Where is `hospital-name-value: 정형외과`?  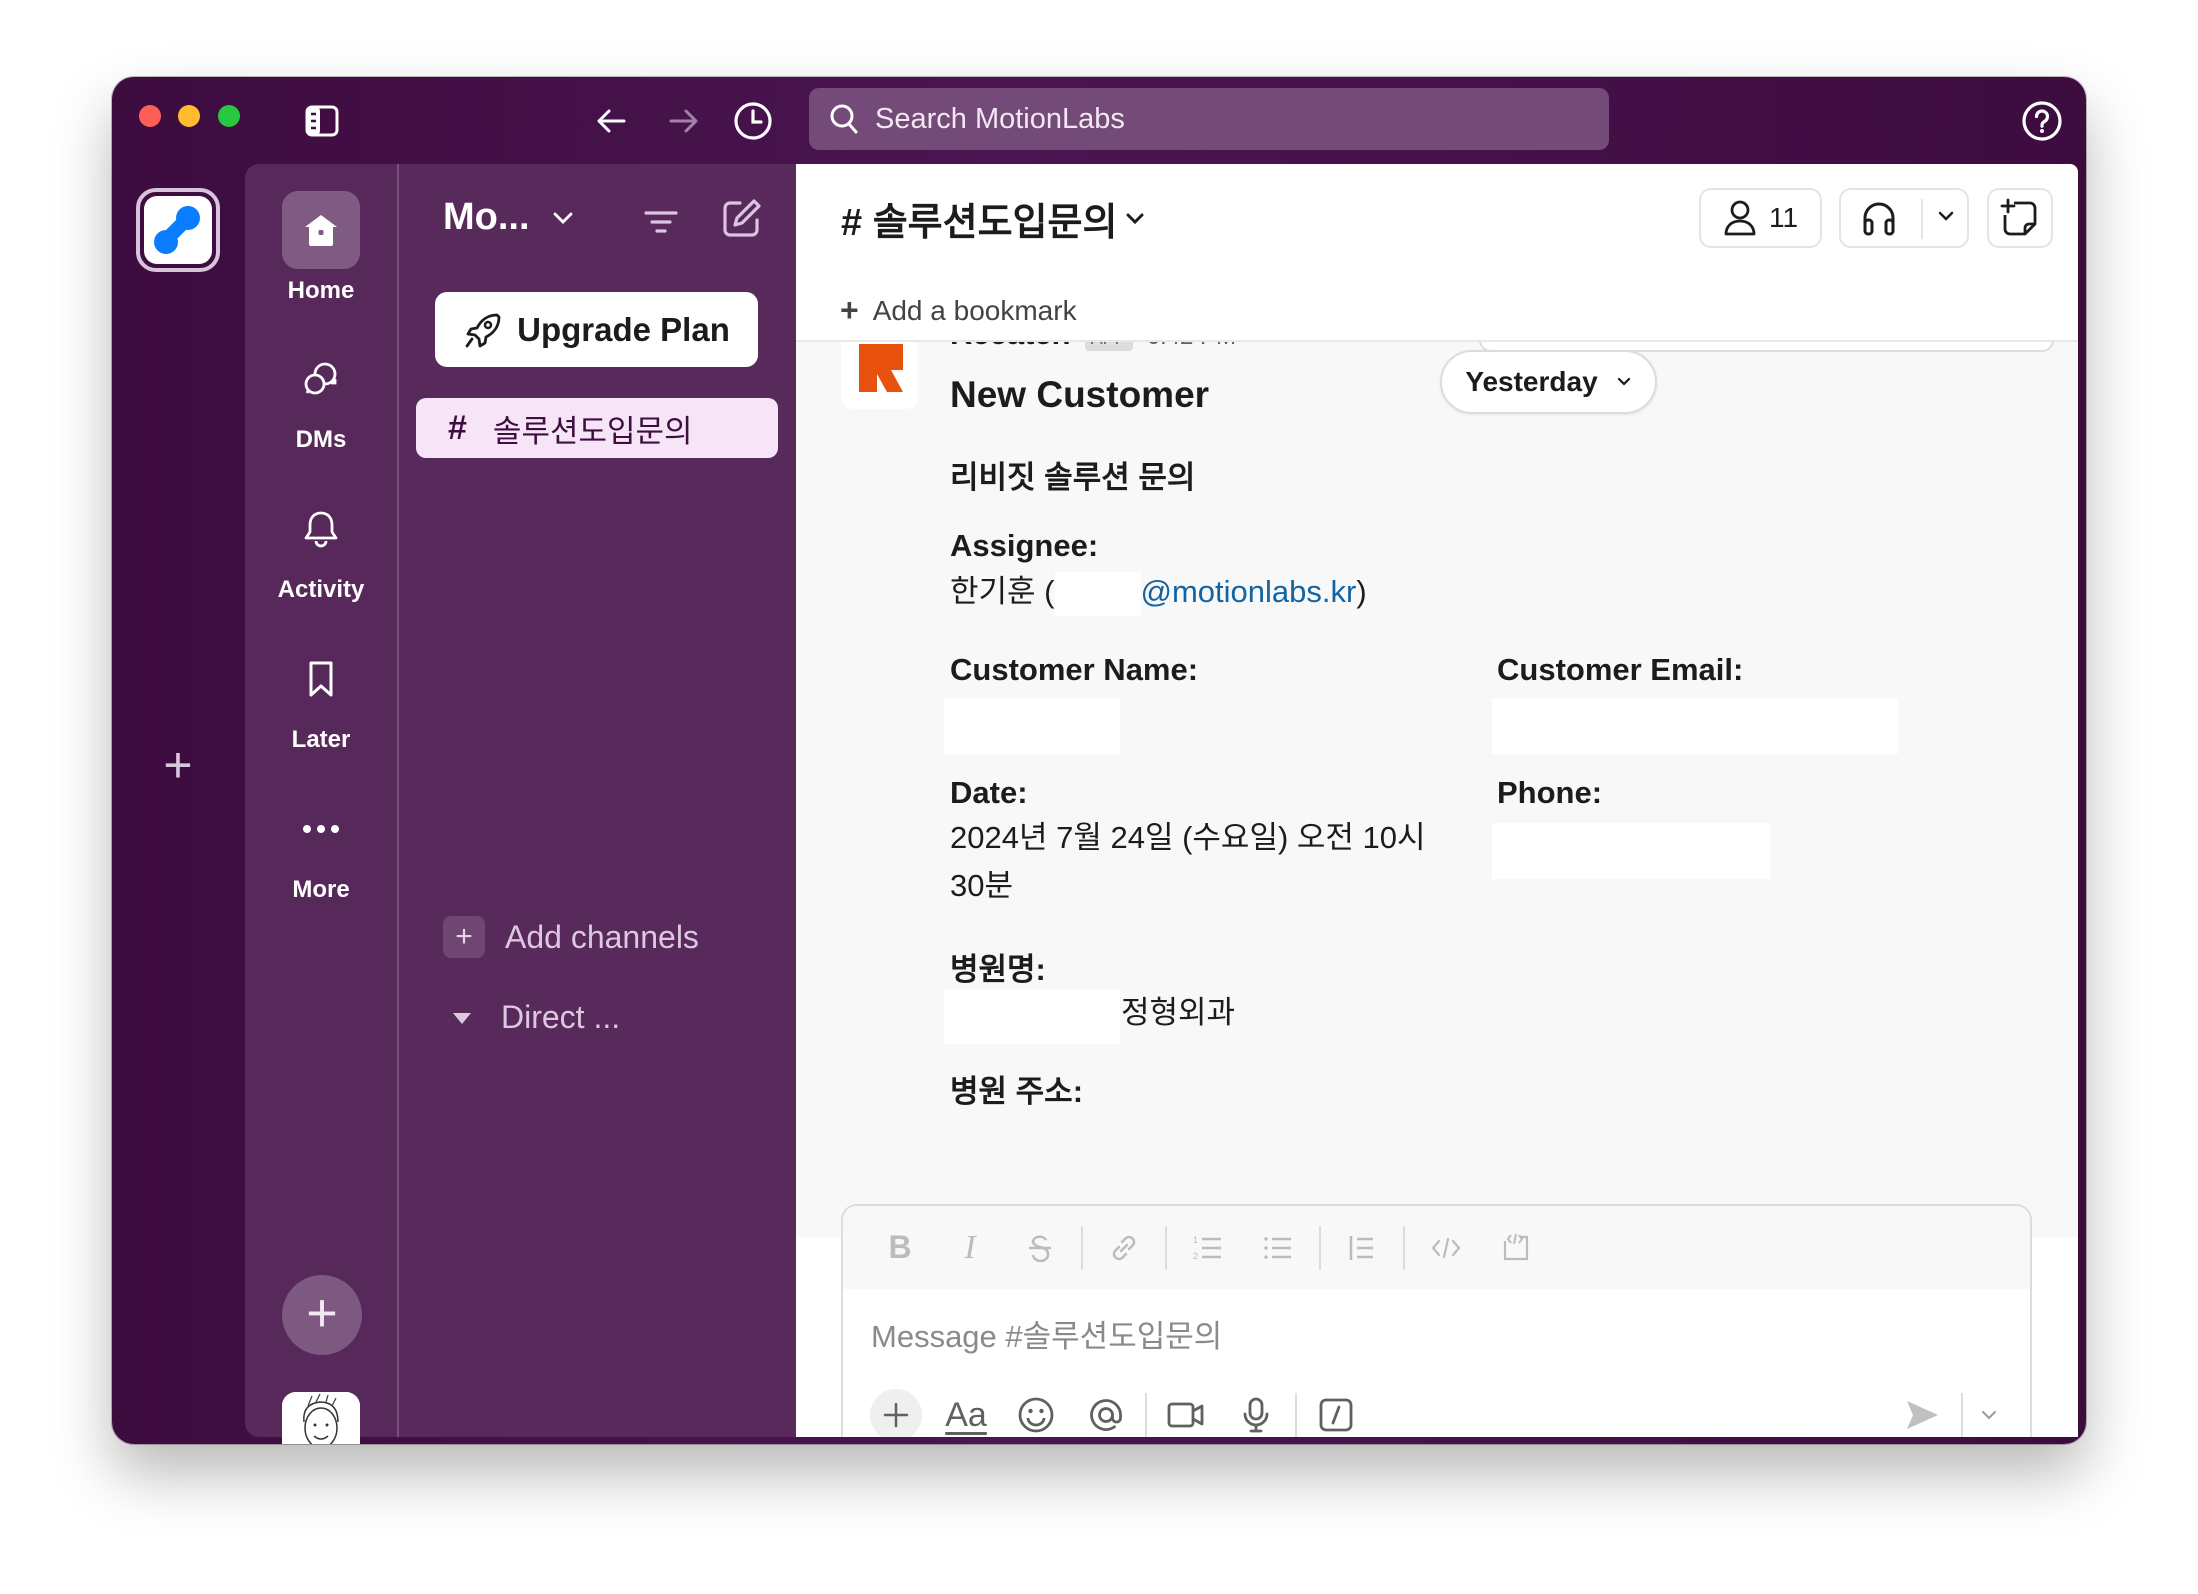 hospital-name-value: 정형외과 is located at coordinates (1178, 1012).